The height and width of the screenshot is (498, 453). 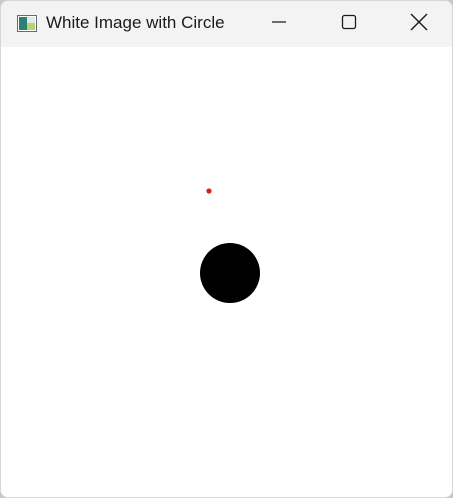 I want to click on title-bar: White Image with Circle, so click(x=226, y=24).